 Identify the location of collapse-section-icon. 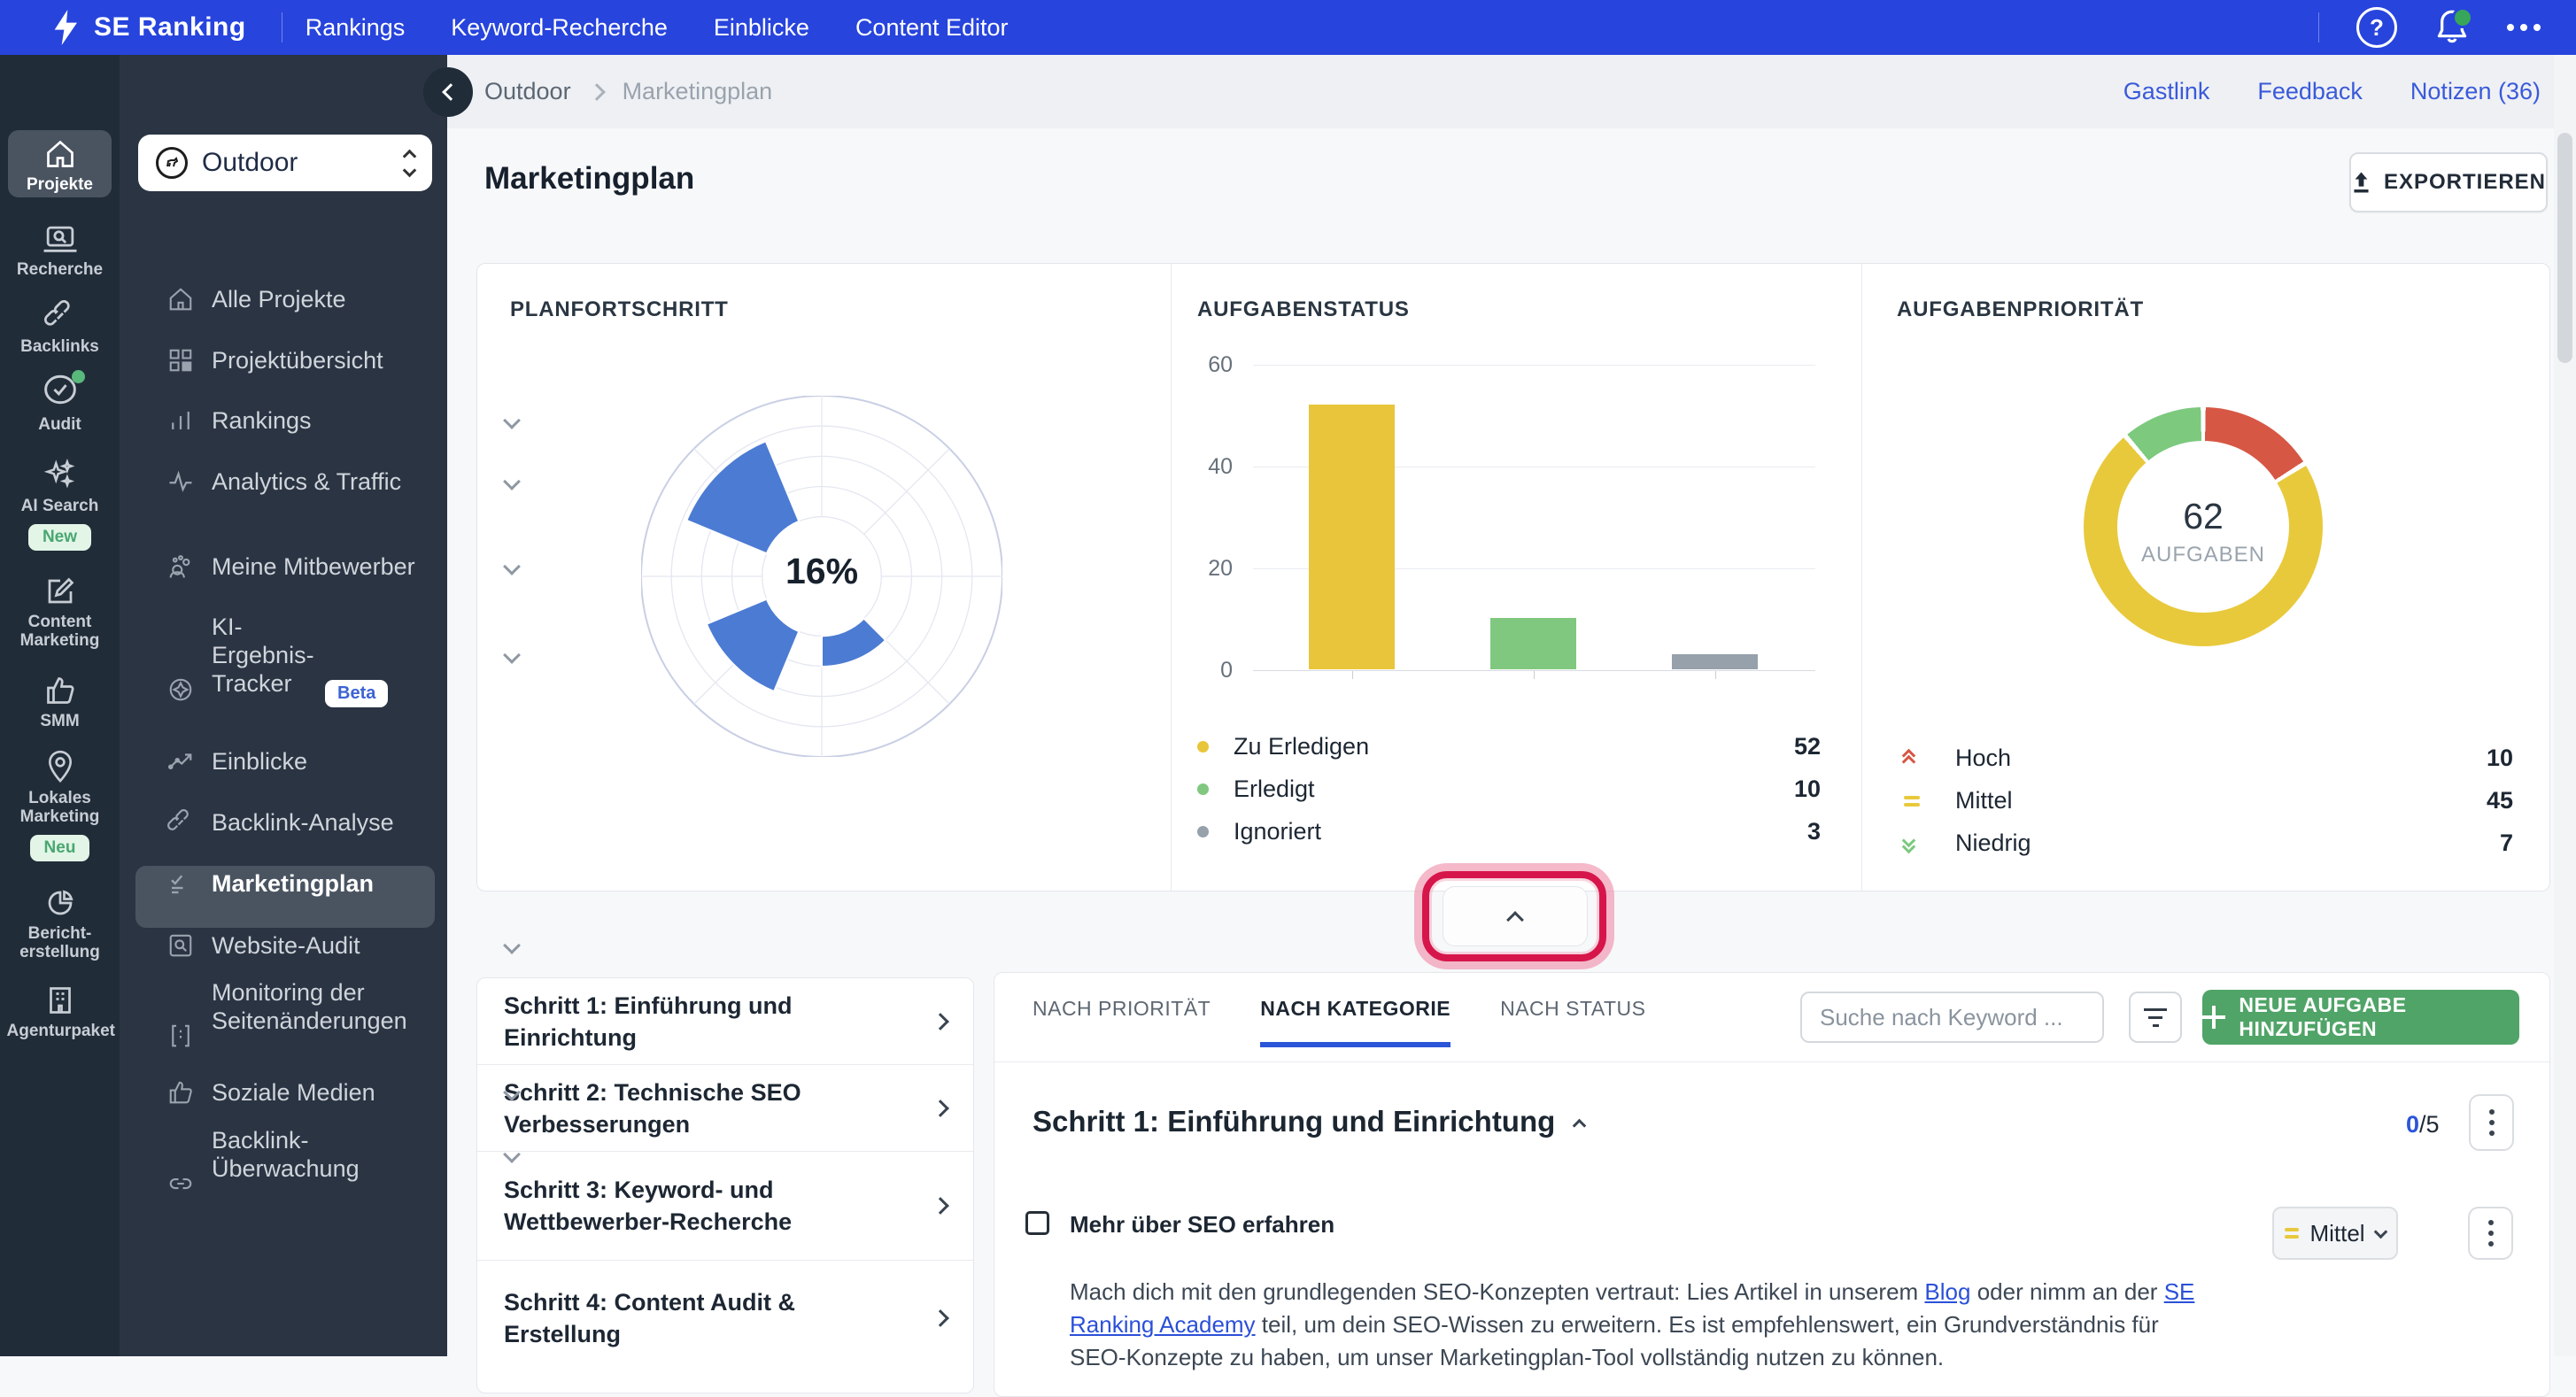
(1580, 1125).